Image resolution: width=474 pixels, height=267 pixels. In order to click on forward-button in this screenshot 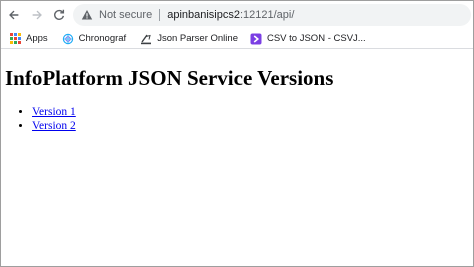, I will do `click(37, 15)`.